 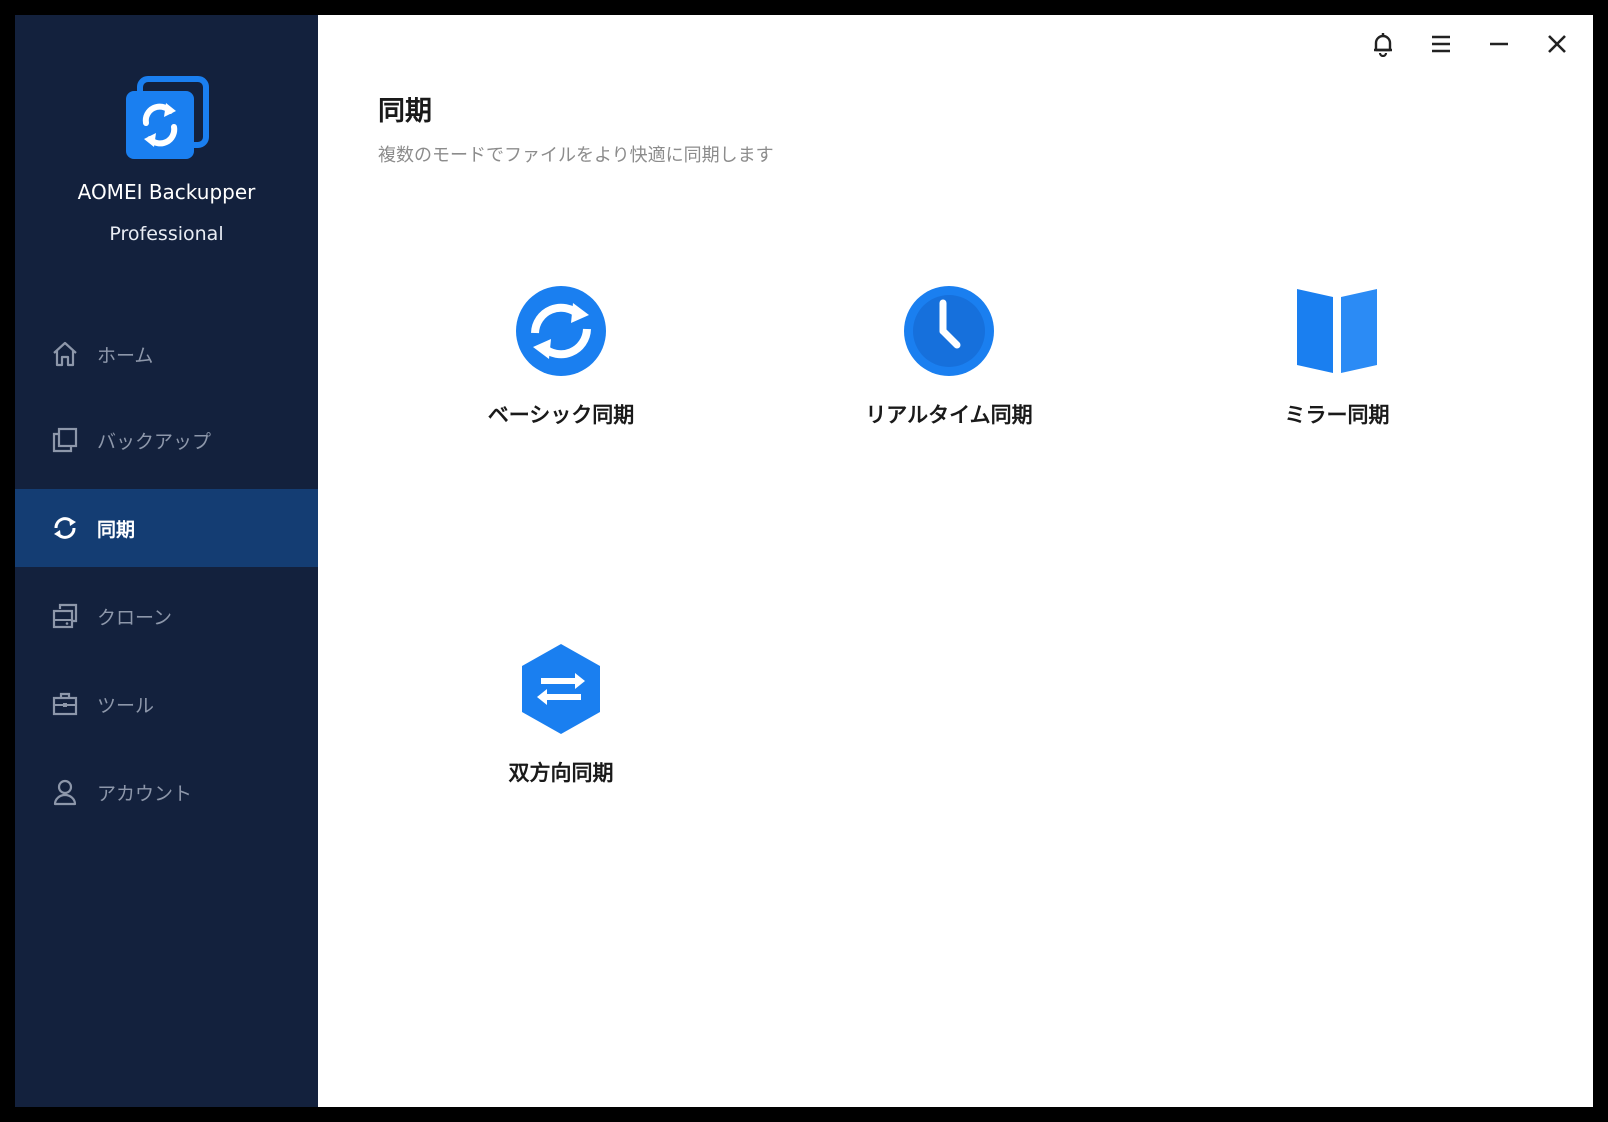 I want to click on user-icon, so click(x=65, y=792).